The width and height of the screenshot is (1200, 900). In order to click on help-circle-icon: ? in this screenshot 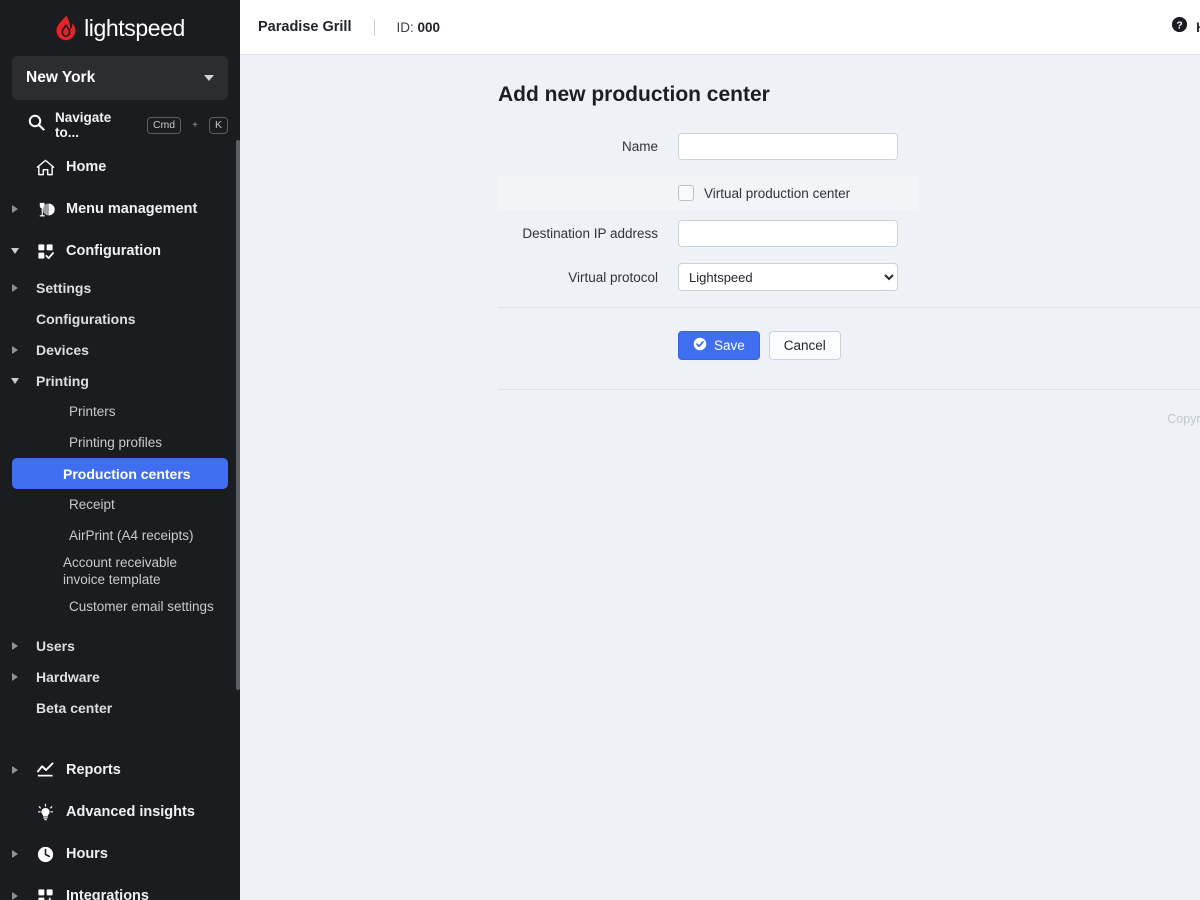, I will do `click(1179, 27)`.